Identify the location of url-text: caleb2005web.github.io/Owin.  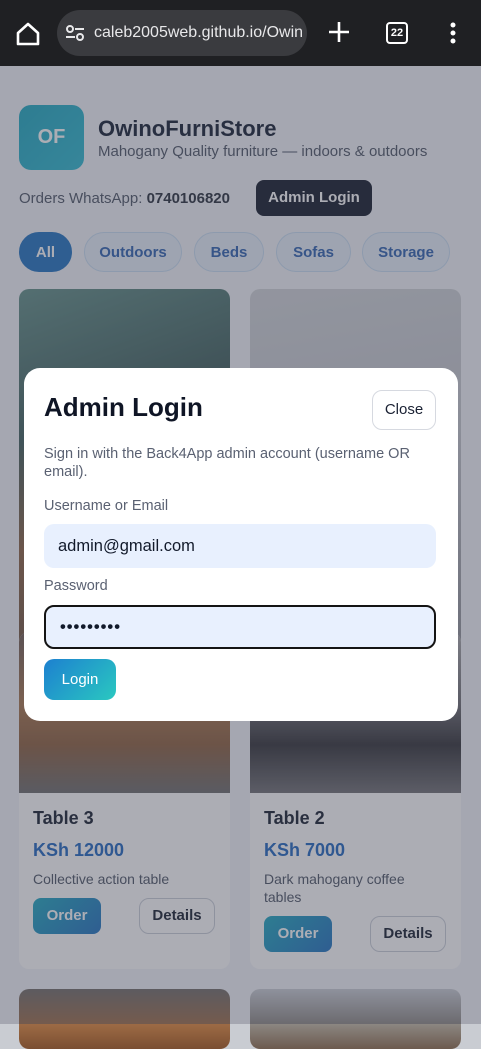
(199, 32).